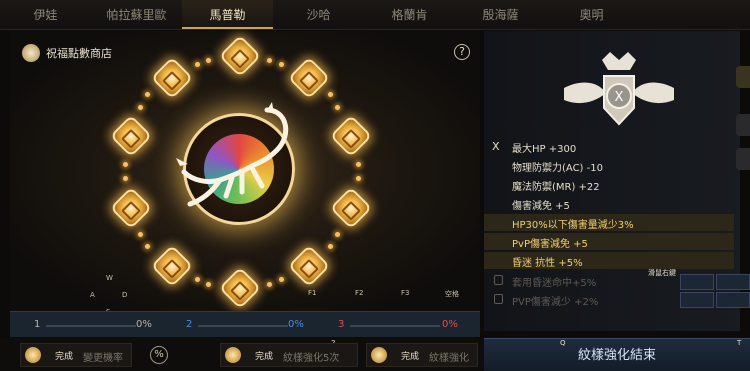 The image size is (750, 371). What do you see at coordinates (92, 295) in the screenshot?
I see `key-a: A` at bounding box center [92, 295].